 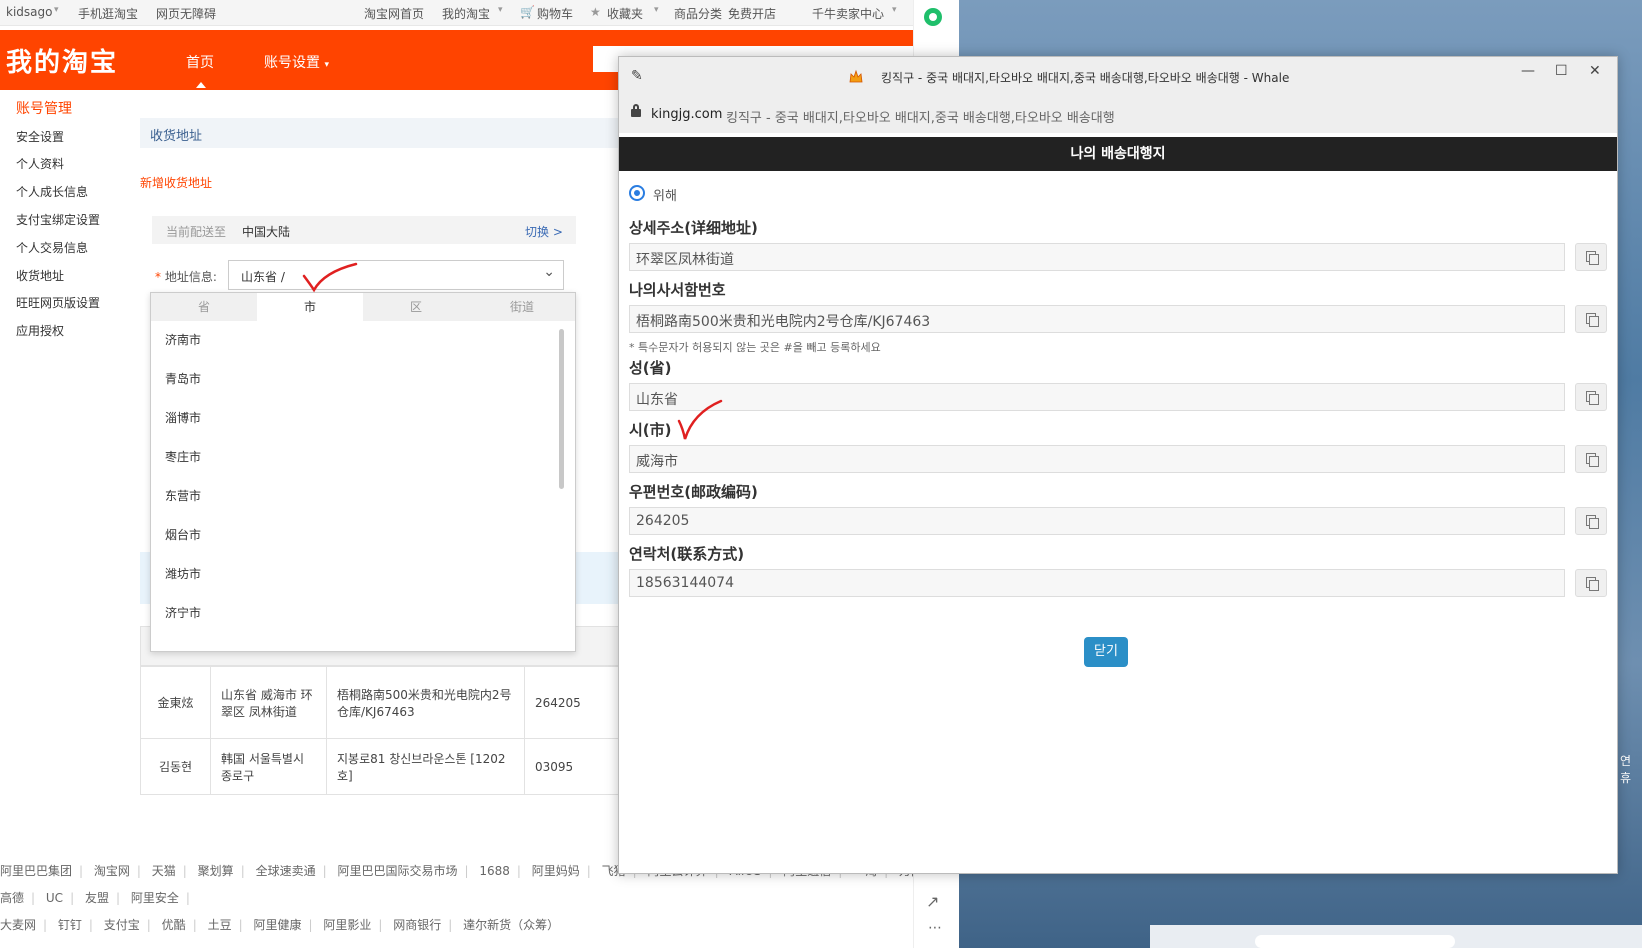 I want to click on close-button: 닫기, so click(x=1106, y=652).